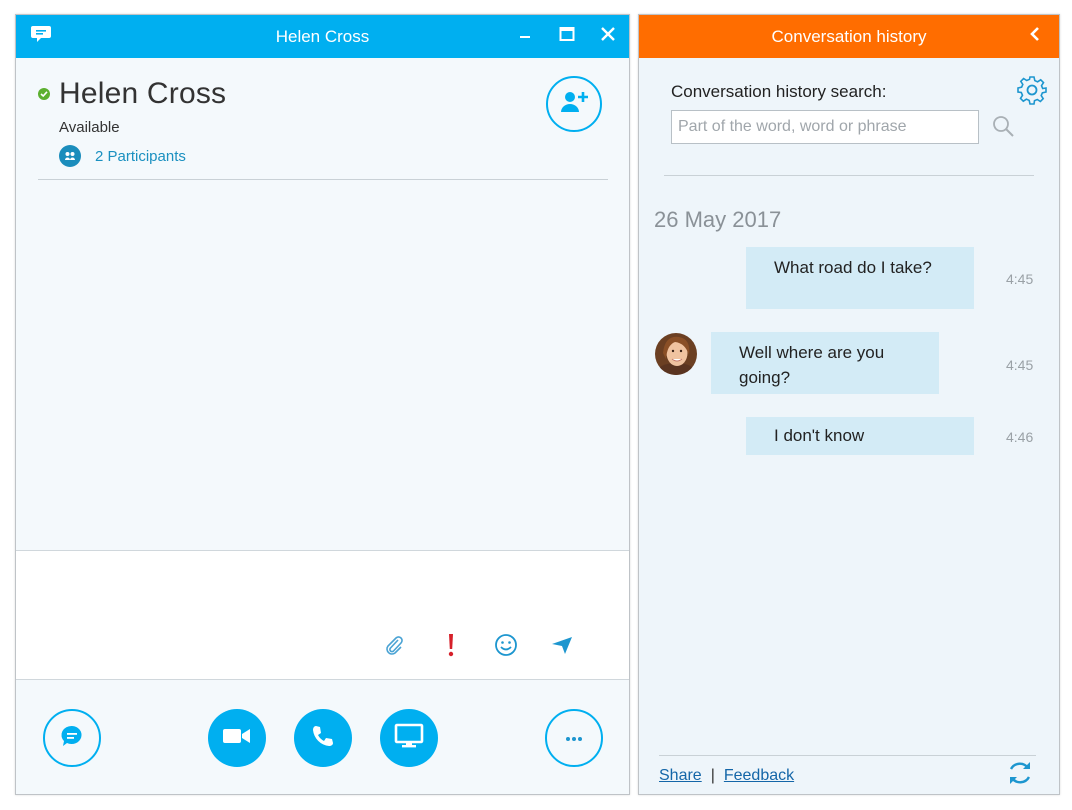 The height and width of the screenshot is (810, 1072). I want to click on message-compose-area, so click(322, 615).